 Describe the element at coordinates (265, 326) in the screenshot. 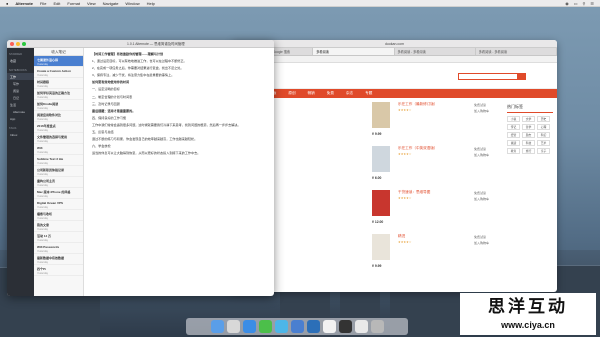

I see `wechat-icon` at that location.